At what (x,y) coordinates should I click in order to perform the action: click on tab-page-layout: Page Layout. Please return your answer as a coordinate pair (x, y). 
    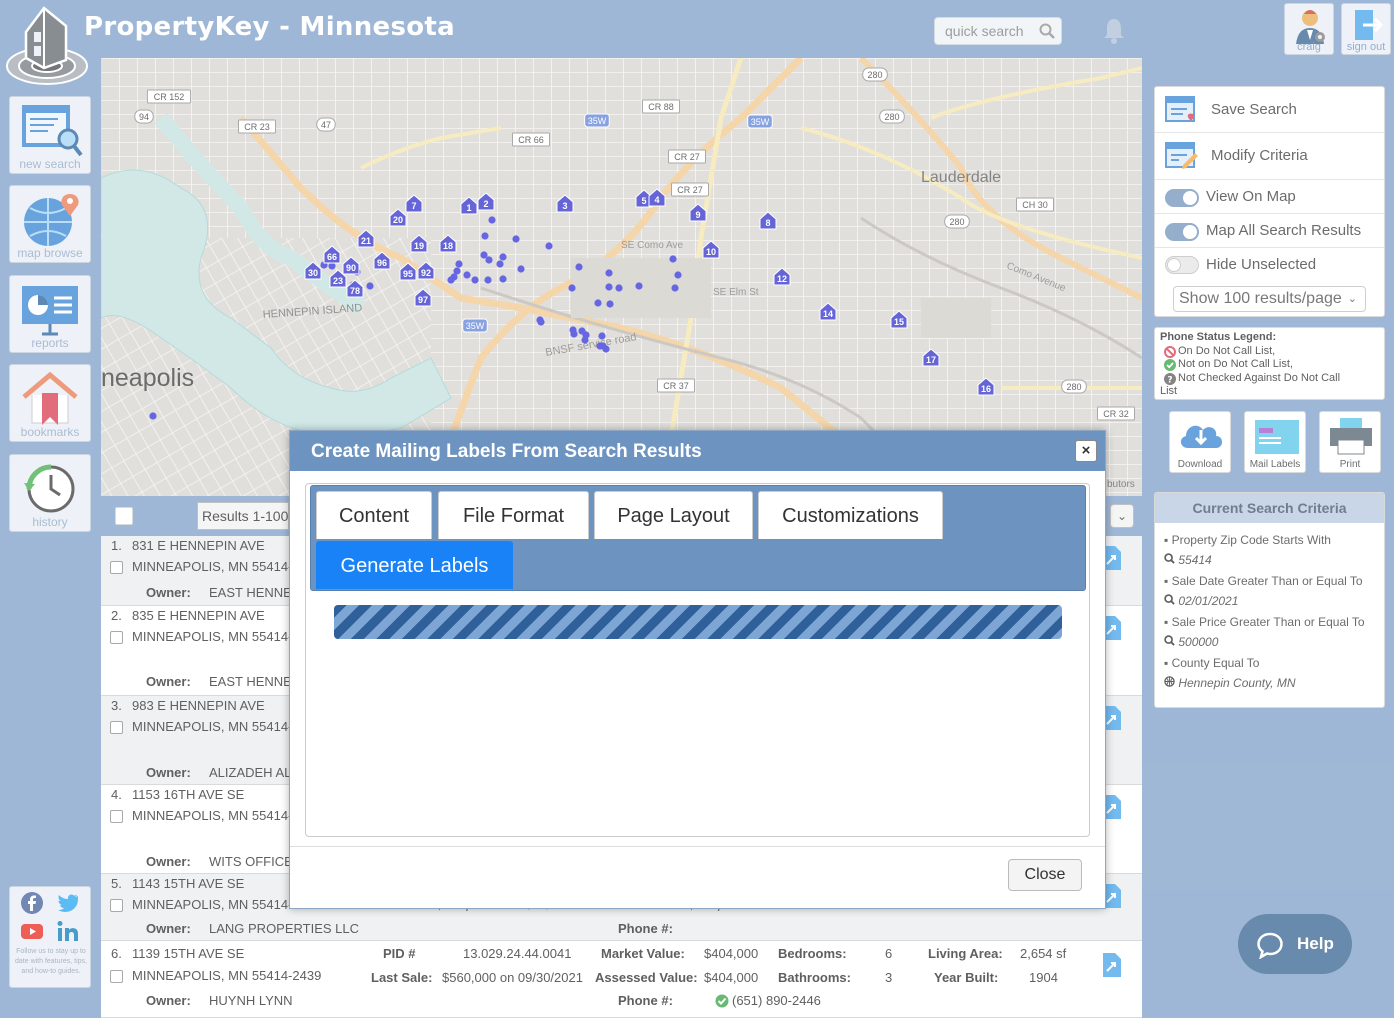
    Looking at the image, I should click on (673, 515).